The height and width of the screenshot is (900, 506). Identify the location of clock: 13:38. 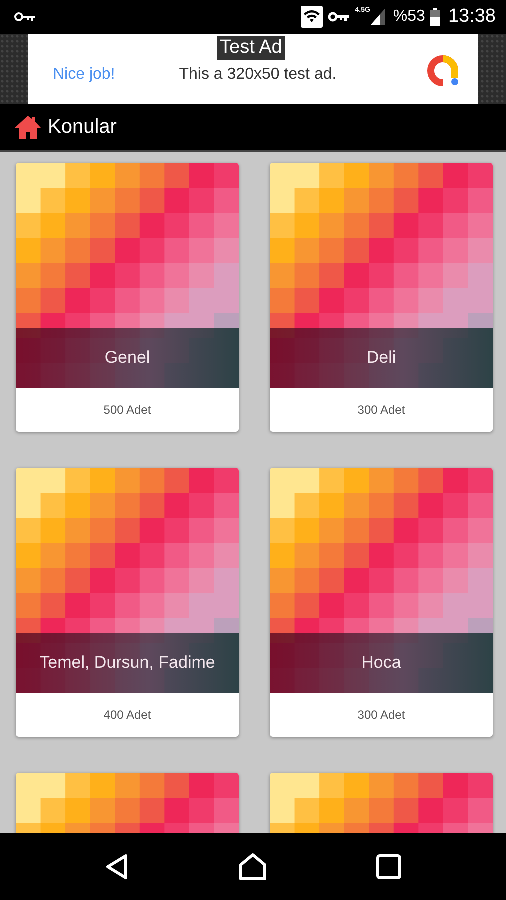
(472, 17).